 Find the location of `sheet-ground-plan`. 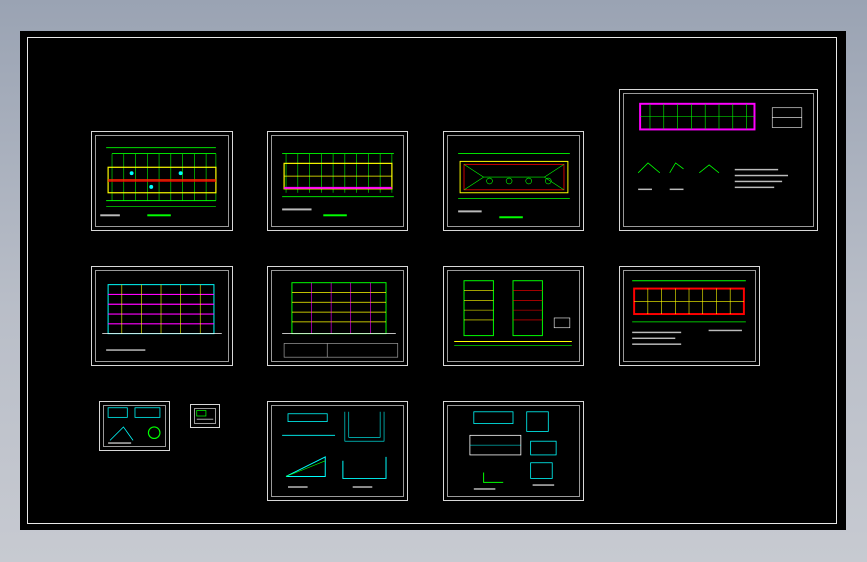

sheet-ground-plan is located at coordinates (689, 316).